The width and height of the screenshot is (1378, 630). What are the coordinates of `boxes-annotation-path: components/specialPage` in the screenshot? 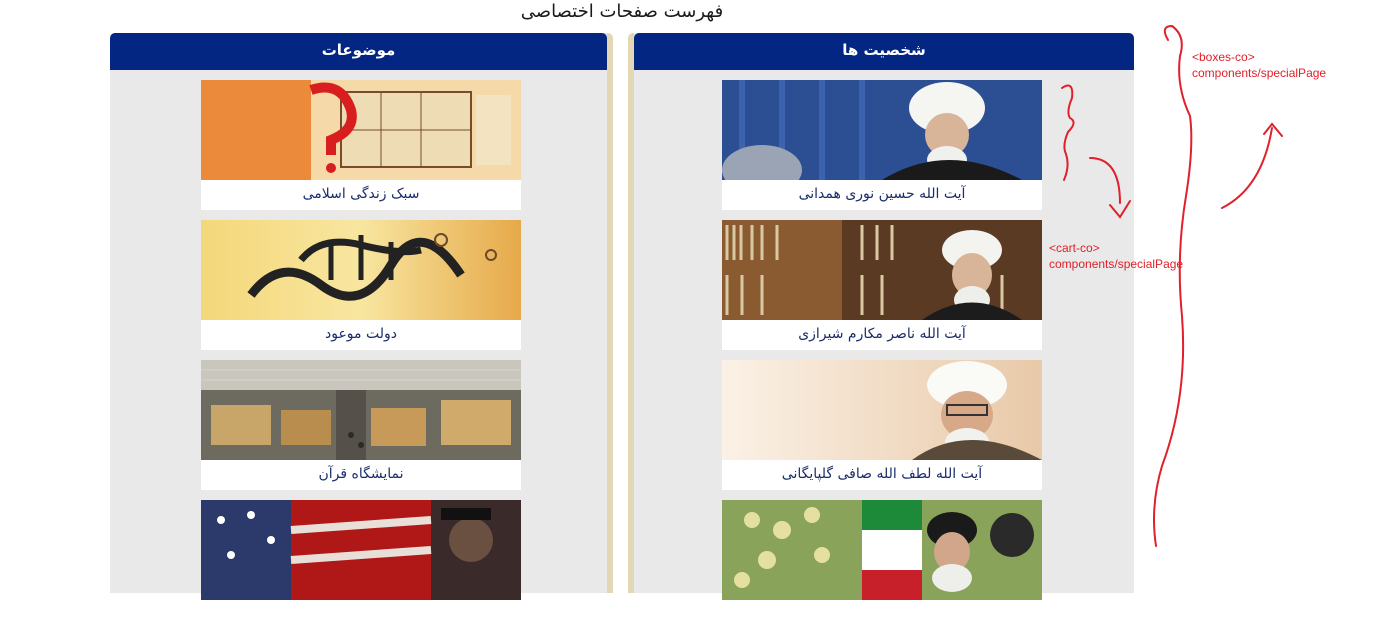 It's located at (1259, 73).